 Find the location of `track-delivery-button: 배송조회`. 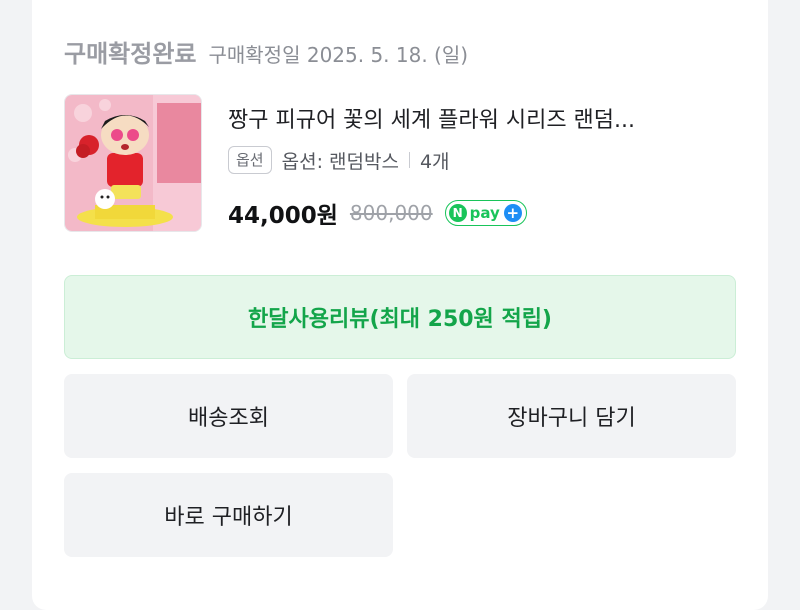

track-delivery-button: 배송조회 is located at coordinates (228, 416).